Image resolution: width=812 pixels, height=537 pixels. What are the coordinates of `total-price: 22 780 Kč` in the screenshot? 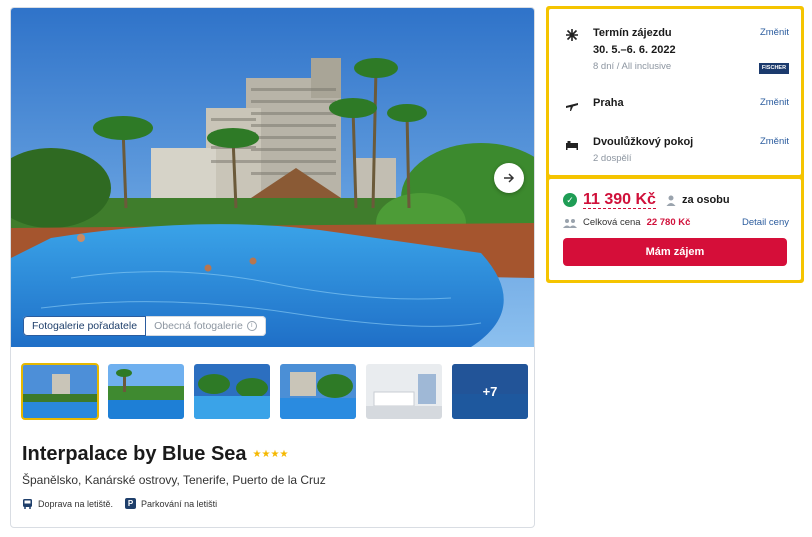 It's located at (668, 222).